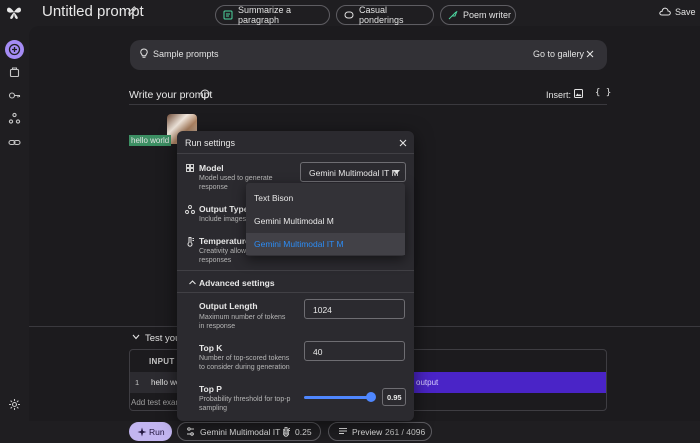  Describe the element at coordinates (14, 118) in the screenshot. I see `tuned-models-icon` at that location.